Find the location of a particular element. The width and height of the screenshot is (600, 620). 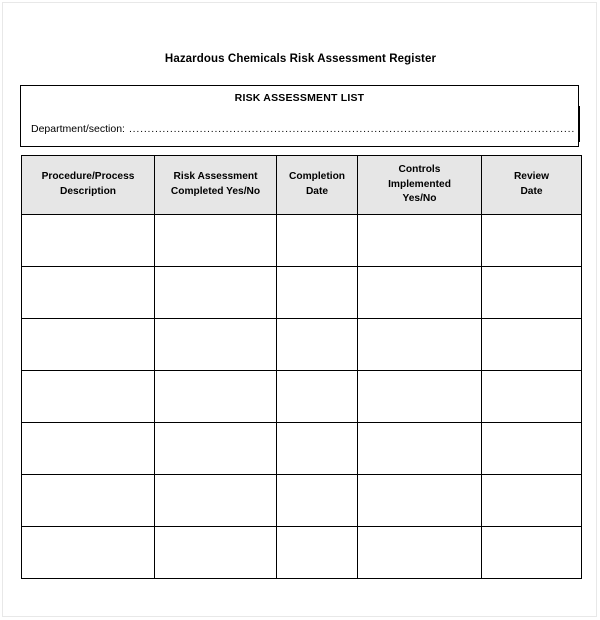

column-header-review-date: Review Date is located at coordinates (531, 185).